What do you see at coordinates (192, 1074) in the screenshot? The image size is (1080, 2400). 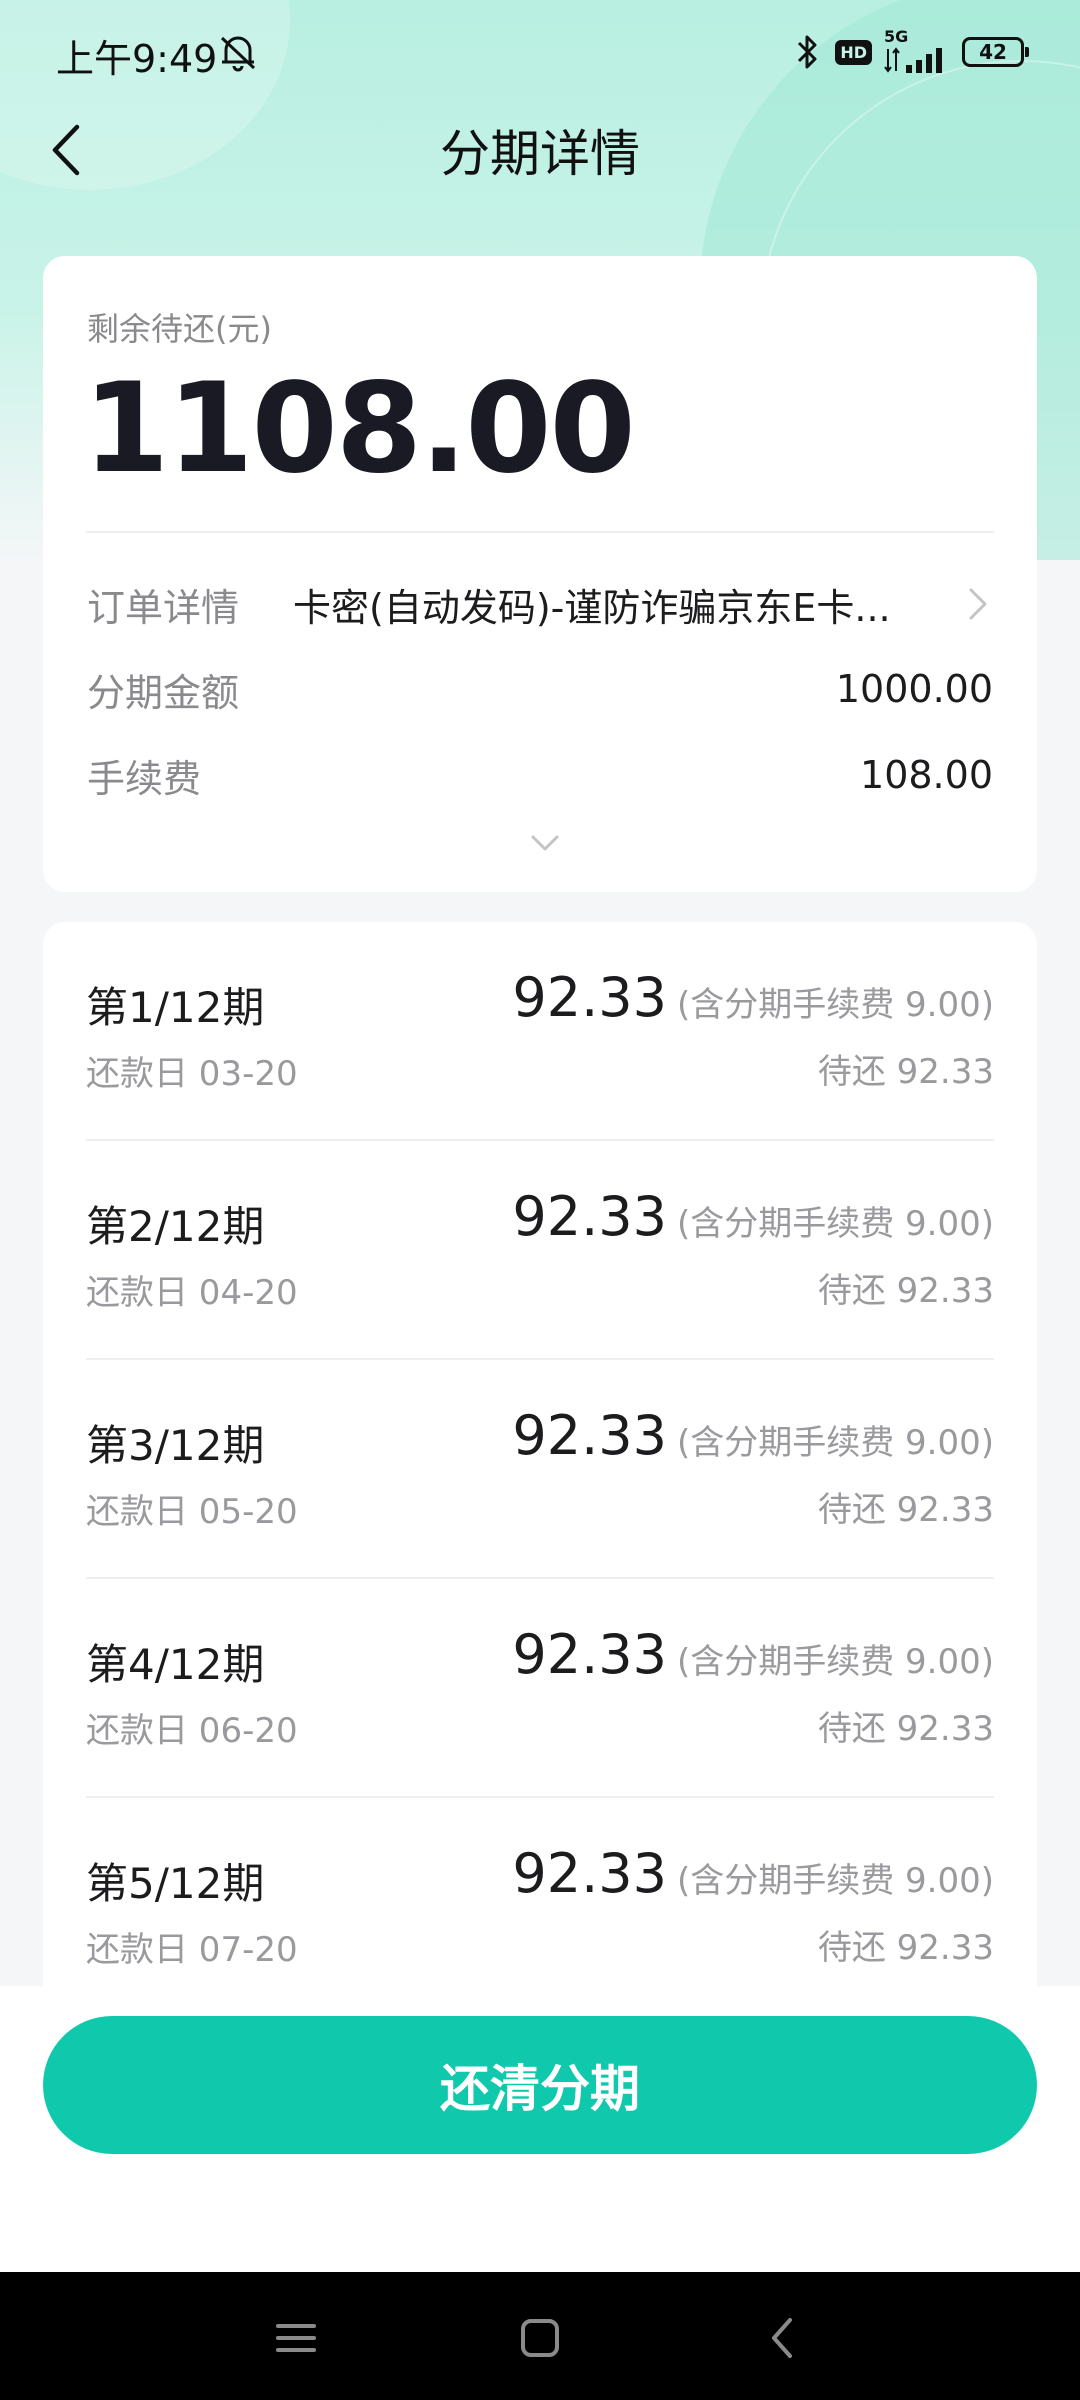 I see `installment-due-date: 还款日 03-20` at bounding box center [192, 1074].